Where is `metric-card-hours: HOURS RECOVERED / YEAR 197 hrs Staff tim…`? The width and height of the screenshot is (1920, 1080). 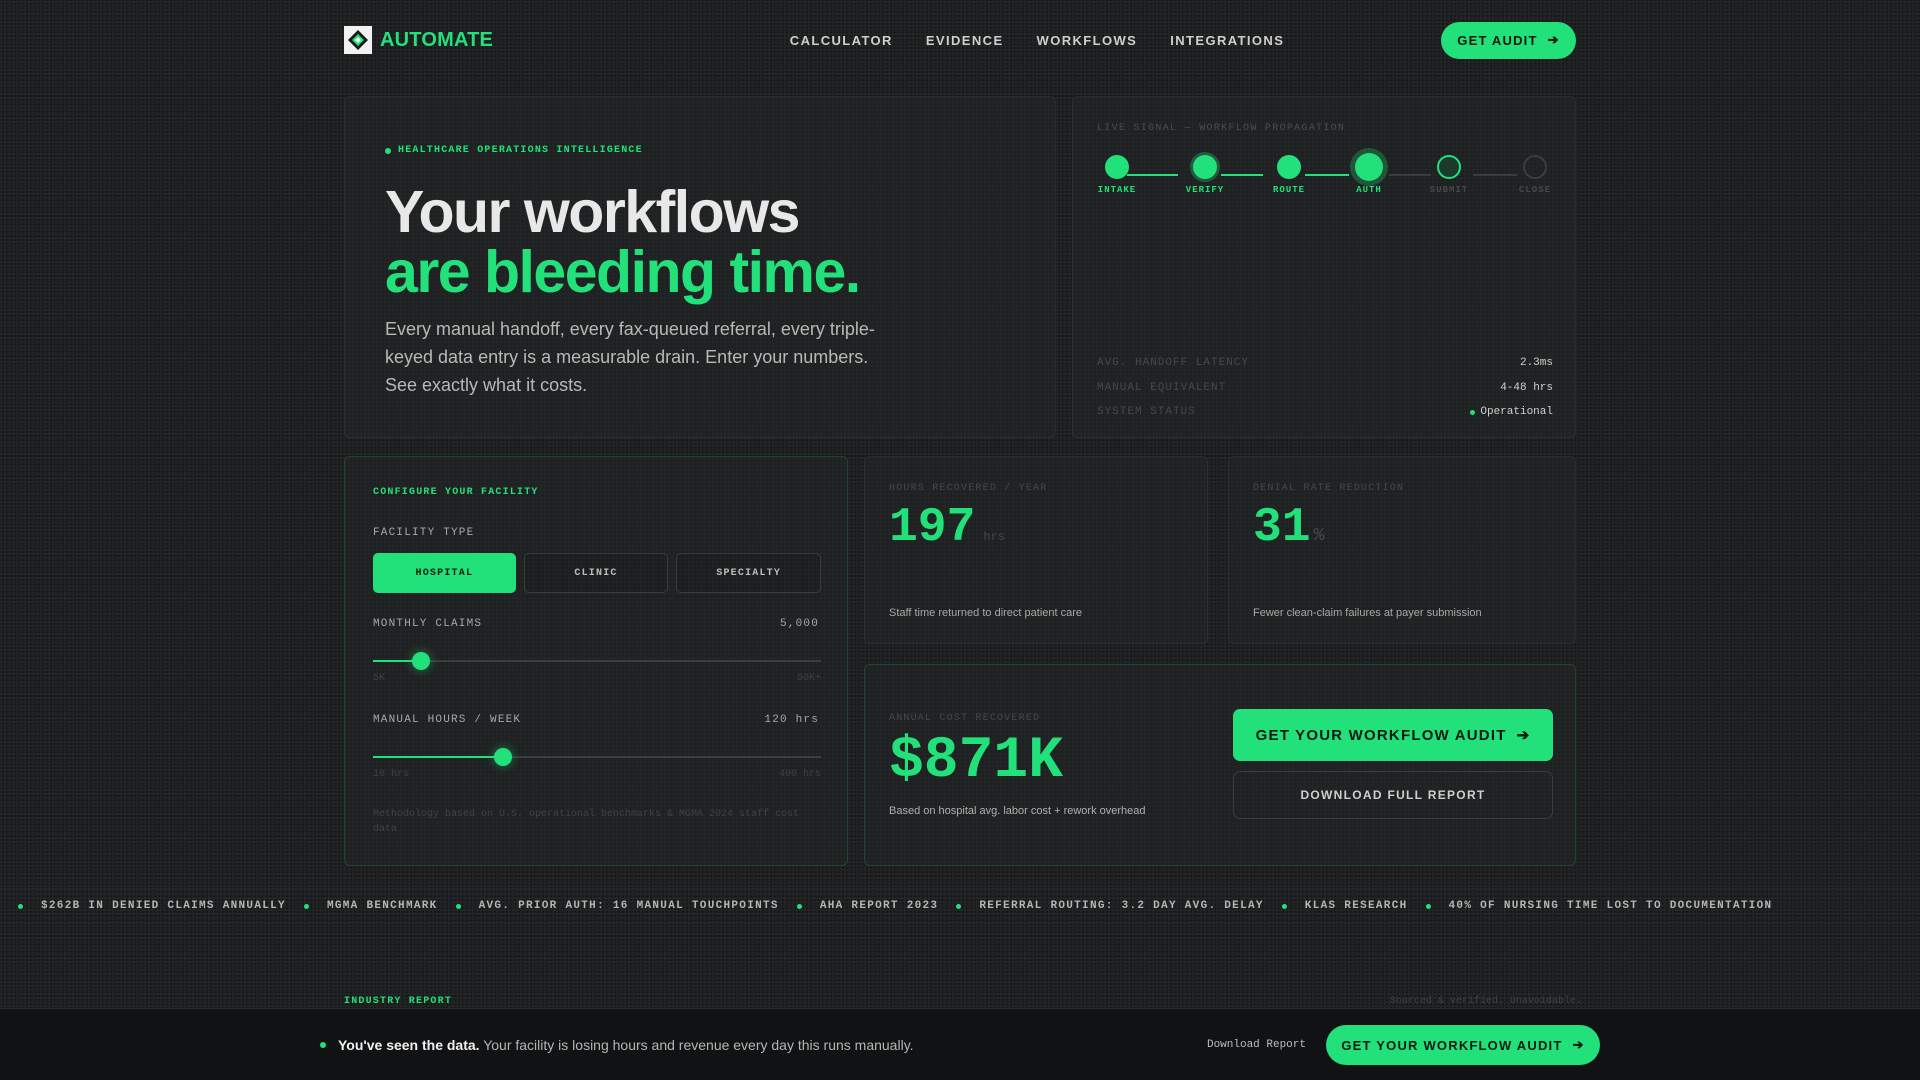
metric-card-hours: HOURS RECOVERED / YEAR 197 hrs Staff tim… is located at coordinates (1036, 550).